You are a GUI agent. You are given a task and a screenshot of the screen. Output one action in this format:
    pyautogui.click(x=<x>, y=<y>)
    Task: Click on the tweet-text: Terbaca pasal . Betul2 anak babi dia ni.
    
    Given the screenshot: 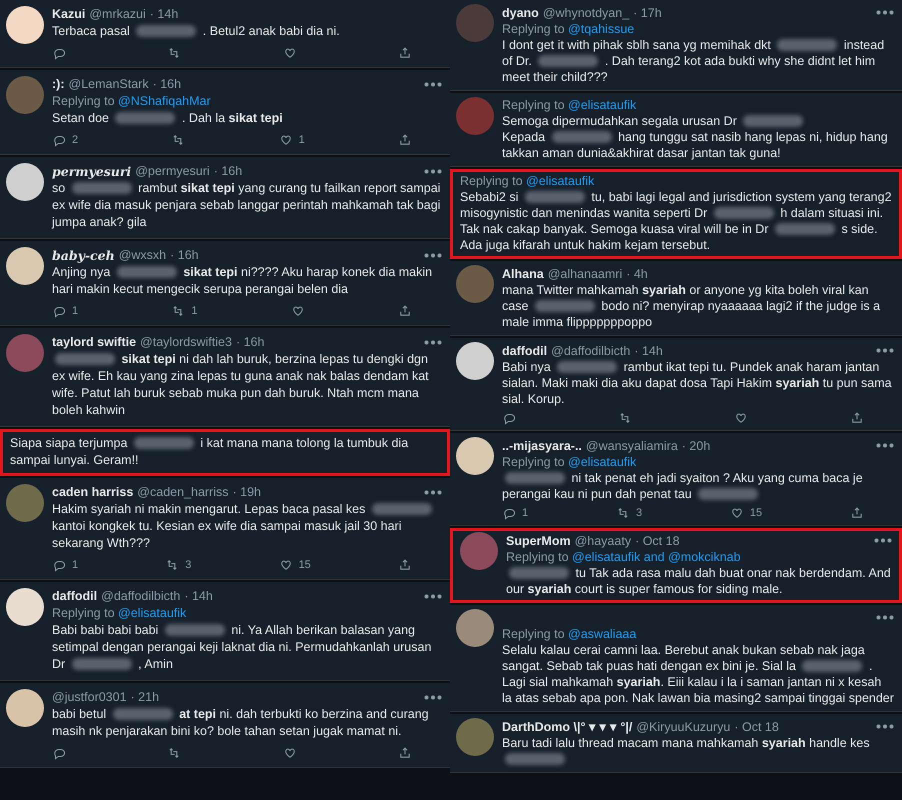 What is the action you would take?
    pyautogui.click(x=196, y=31)
    